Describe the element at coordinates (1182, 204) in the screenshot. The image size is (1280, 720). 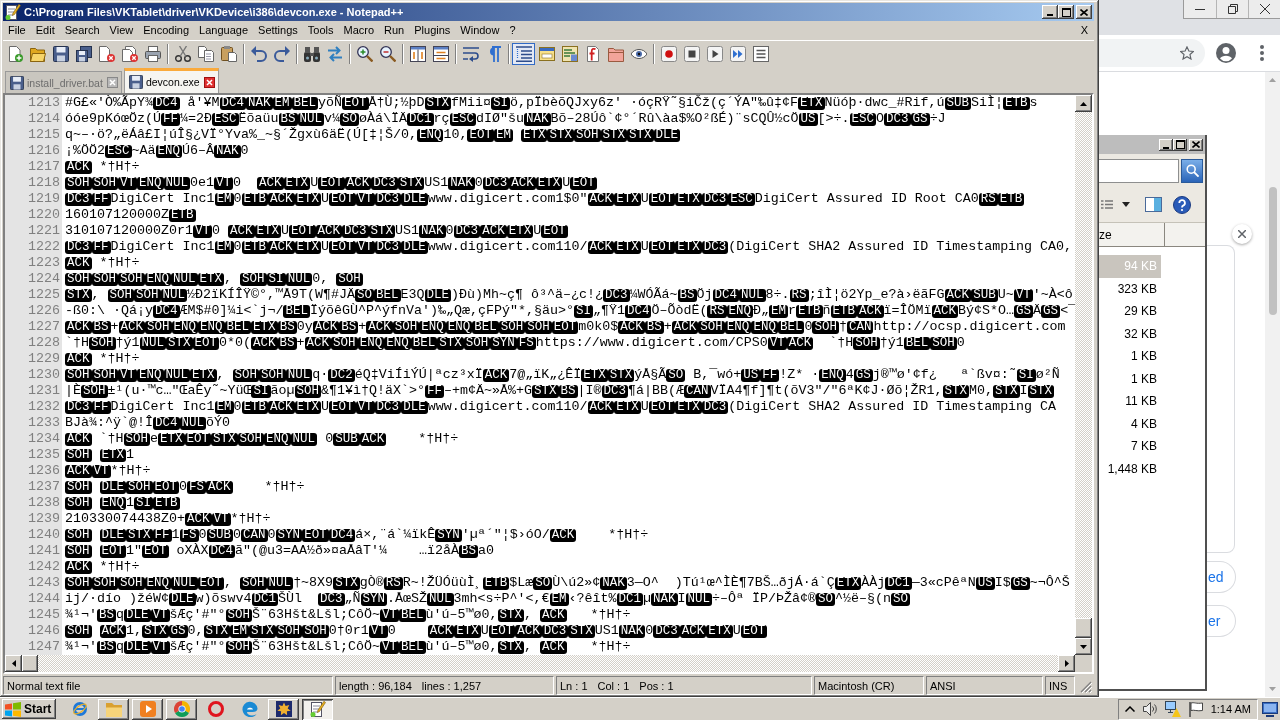
I see `help-icon` at that location.